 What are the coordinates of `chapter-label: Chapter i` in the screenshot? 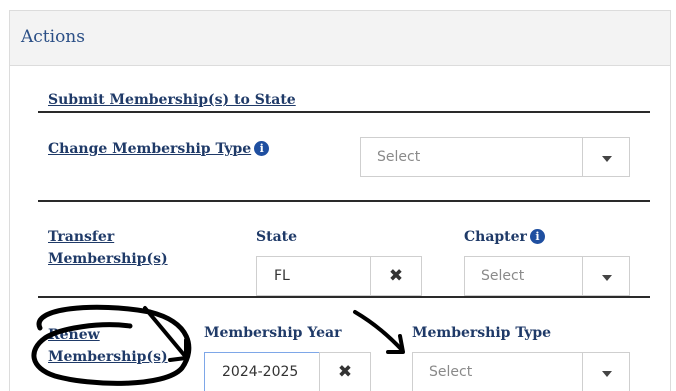 It's located at (504, 237).